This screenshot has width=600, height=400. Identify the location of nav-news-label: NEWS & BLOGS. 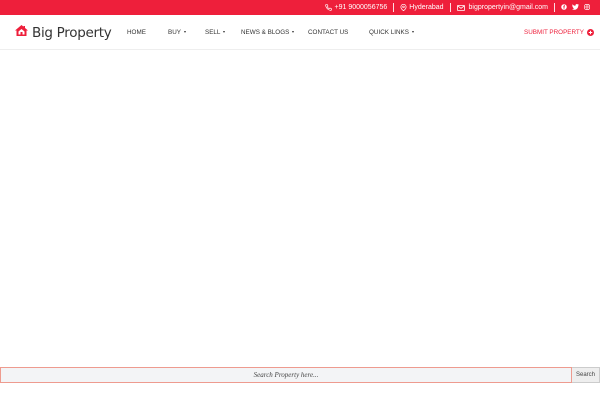
(265, 32).